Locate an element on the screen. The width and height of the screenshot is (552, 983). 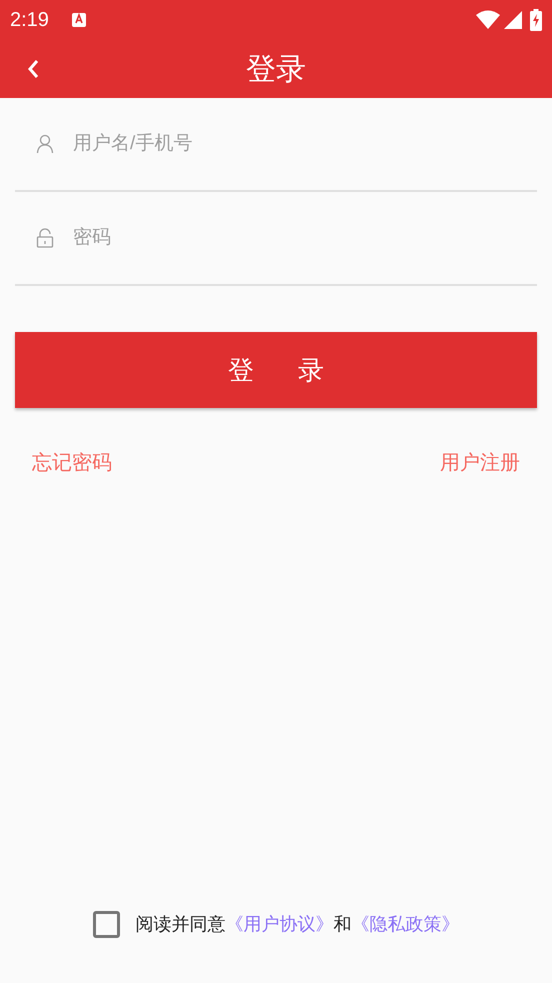
forgot-password-link: 忘记密码 is located at coordinates (72, 463).